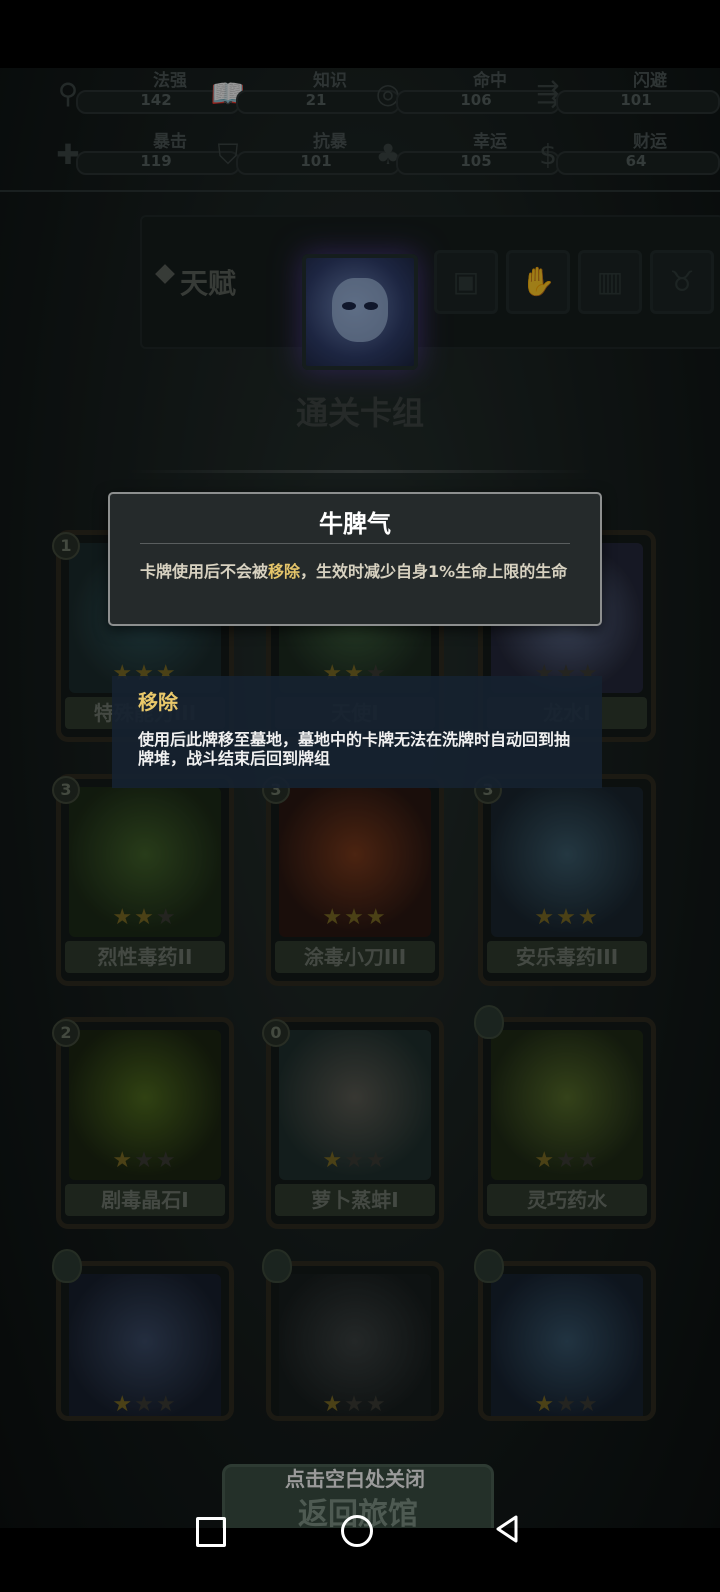  What do you see at coordinates (355, 524) in the screenshot?
I see `tooltip-title: 牛脾气` at bounding box center [355, 524].